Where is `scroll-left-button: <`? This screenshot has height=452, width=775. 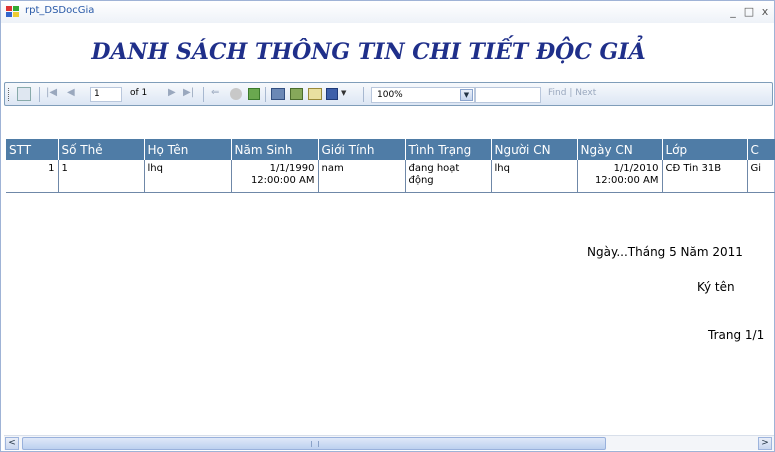
scroll-left-button: < is located at coordinates (12, 443).